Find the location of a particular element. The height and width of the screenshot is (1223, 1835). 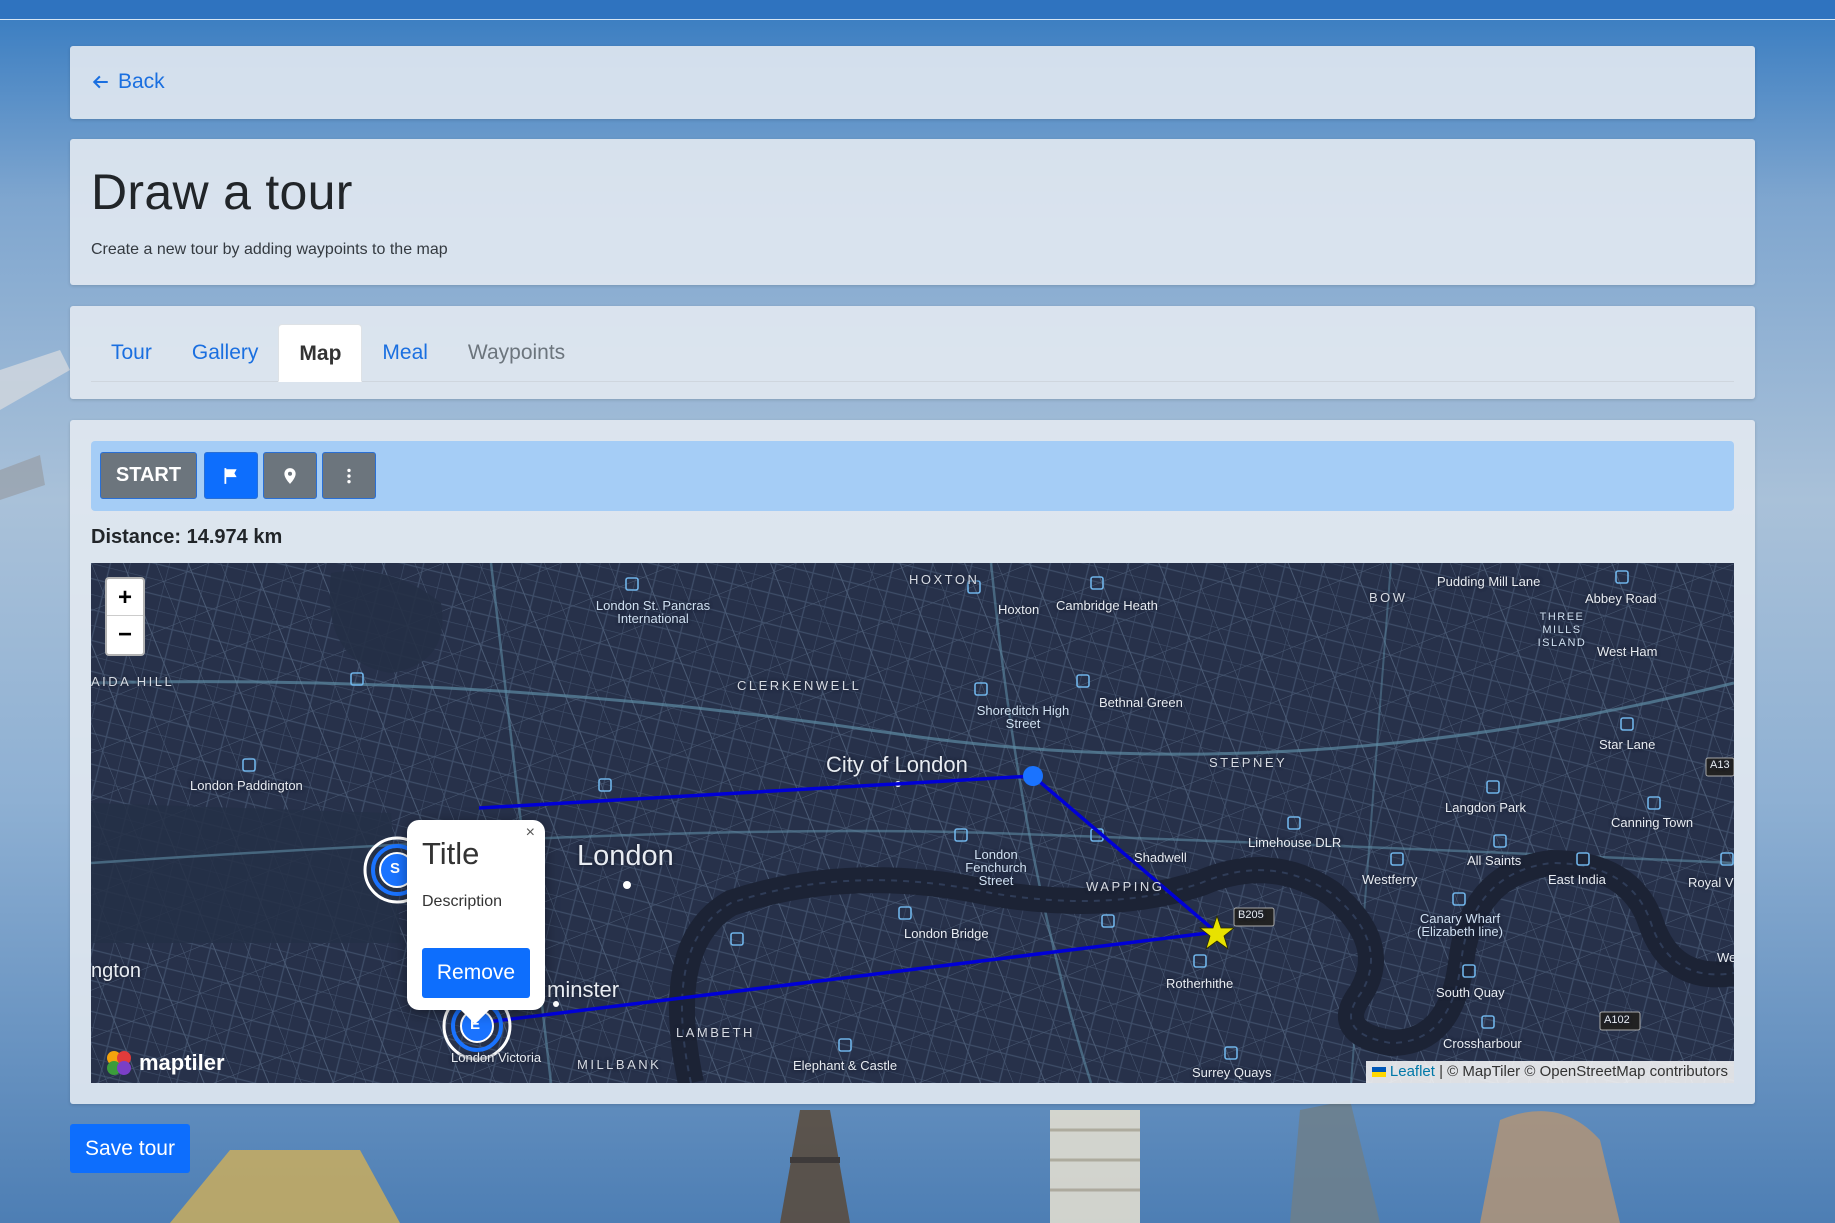

map-label: THREE MILLS ISLAND is located at coordinates (1562, 630).